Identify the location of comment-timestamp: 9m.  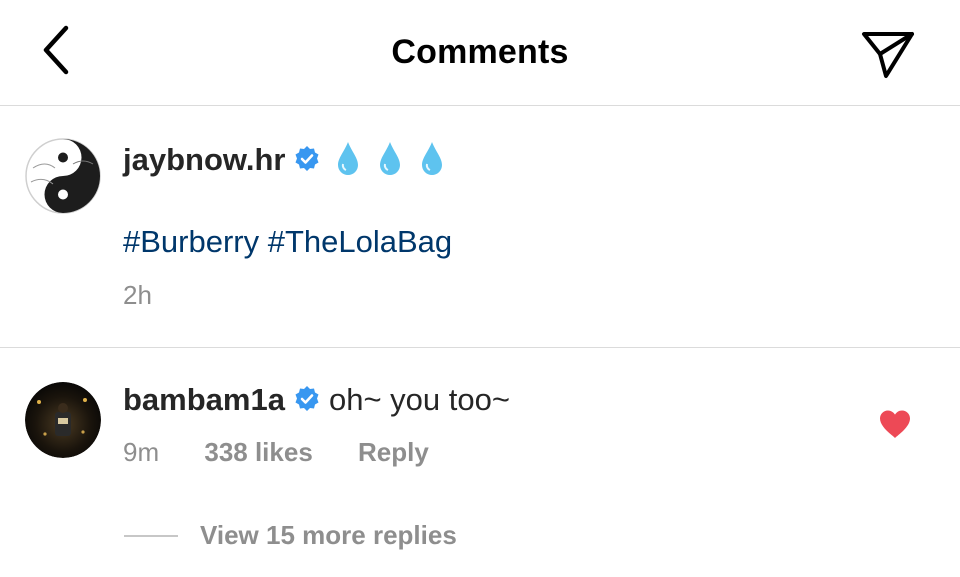
(141, 452).